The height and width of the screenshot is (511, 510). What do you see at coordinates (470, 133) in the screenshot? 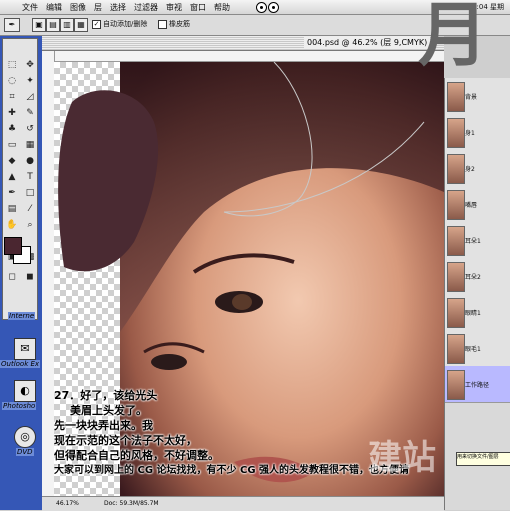
I see `layer-name: 身1` at bounding box center [470, 133].